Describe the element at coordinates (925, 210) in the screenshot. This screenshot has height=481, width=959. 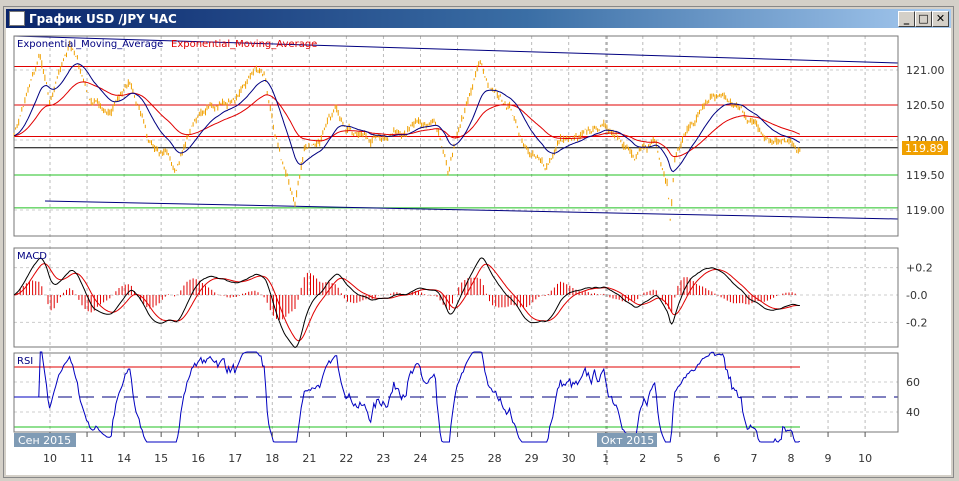
I see `price-axis-label: 119.00` at that location.